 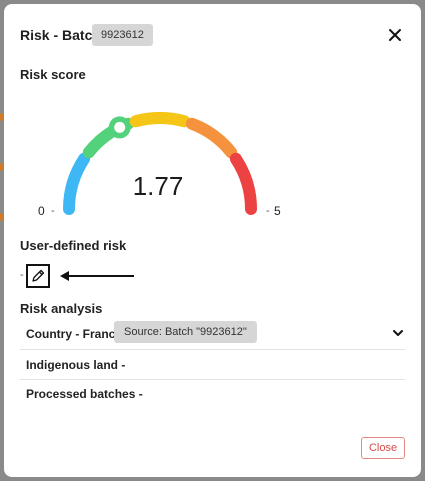 I want to click on risk-row-country: Country - France Source: Batch "9923612", so click(x=212, y=334).